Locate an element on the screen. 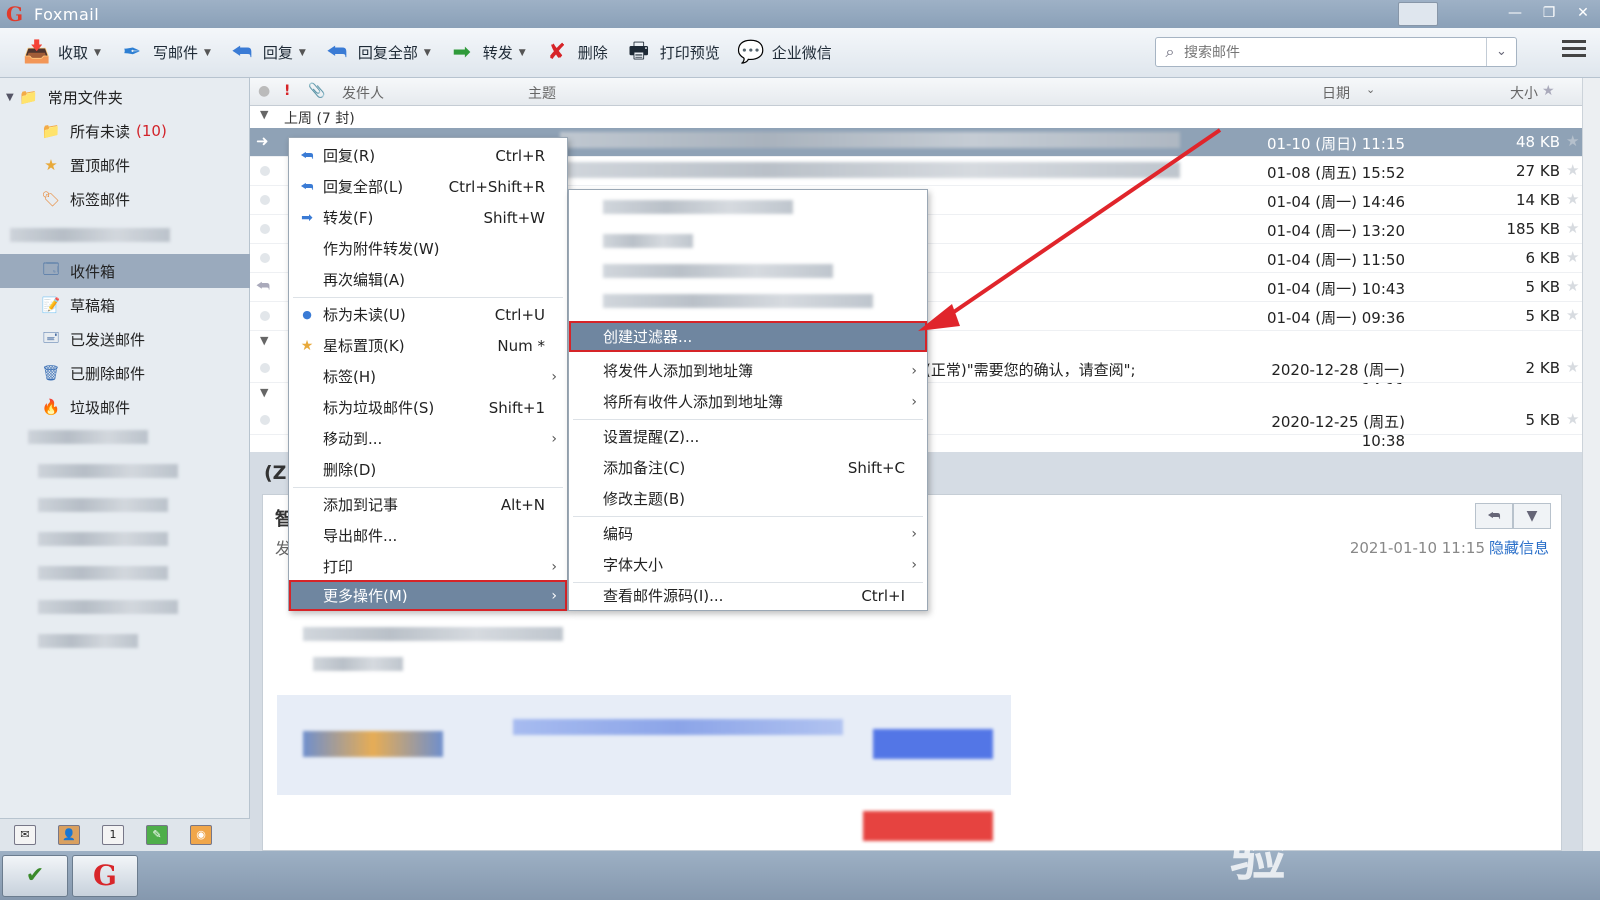 The width and height of the screenshot is (1600, 900). baidu-watermark-logo: Bai du经验 jingyan.baidu.com is located at coordinates (1380, 809).